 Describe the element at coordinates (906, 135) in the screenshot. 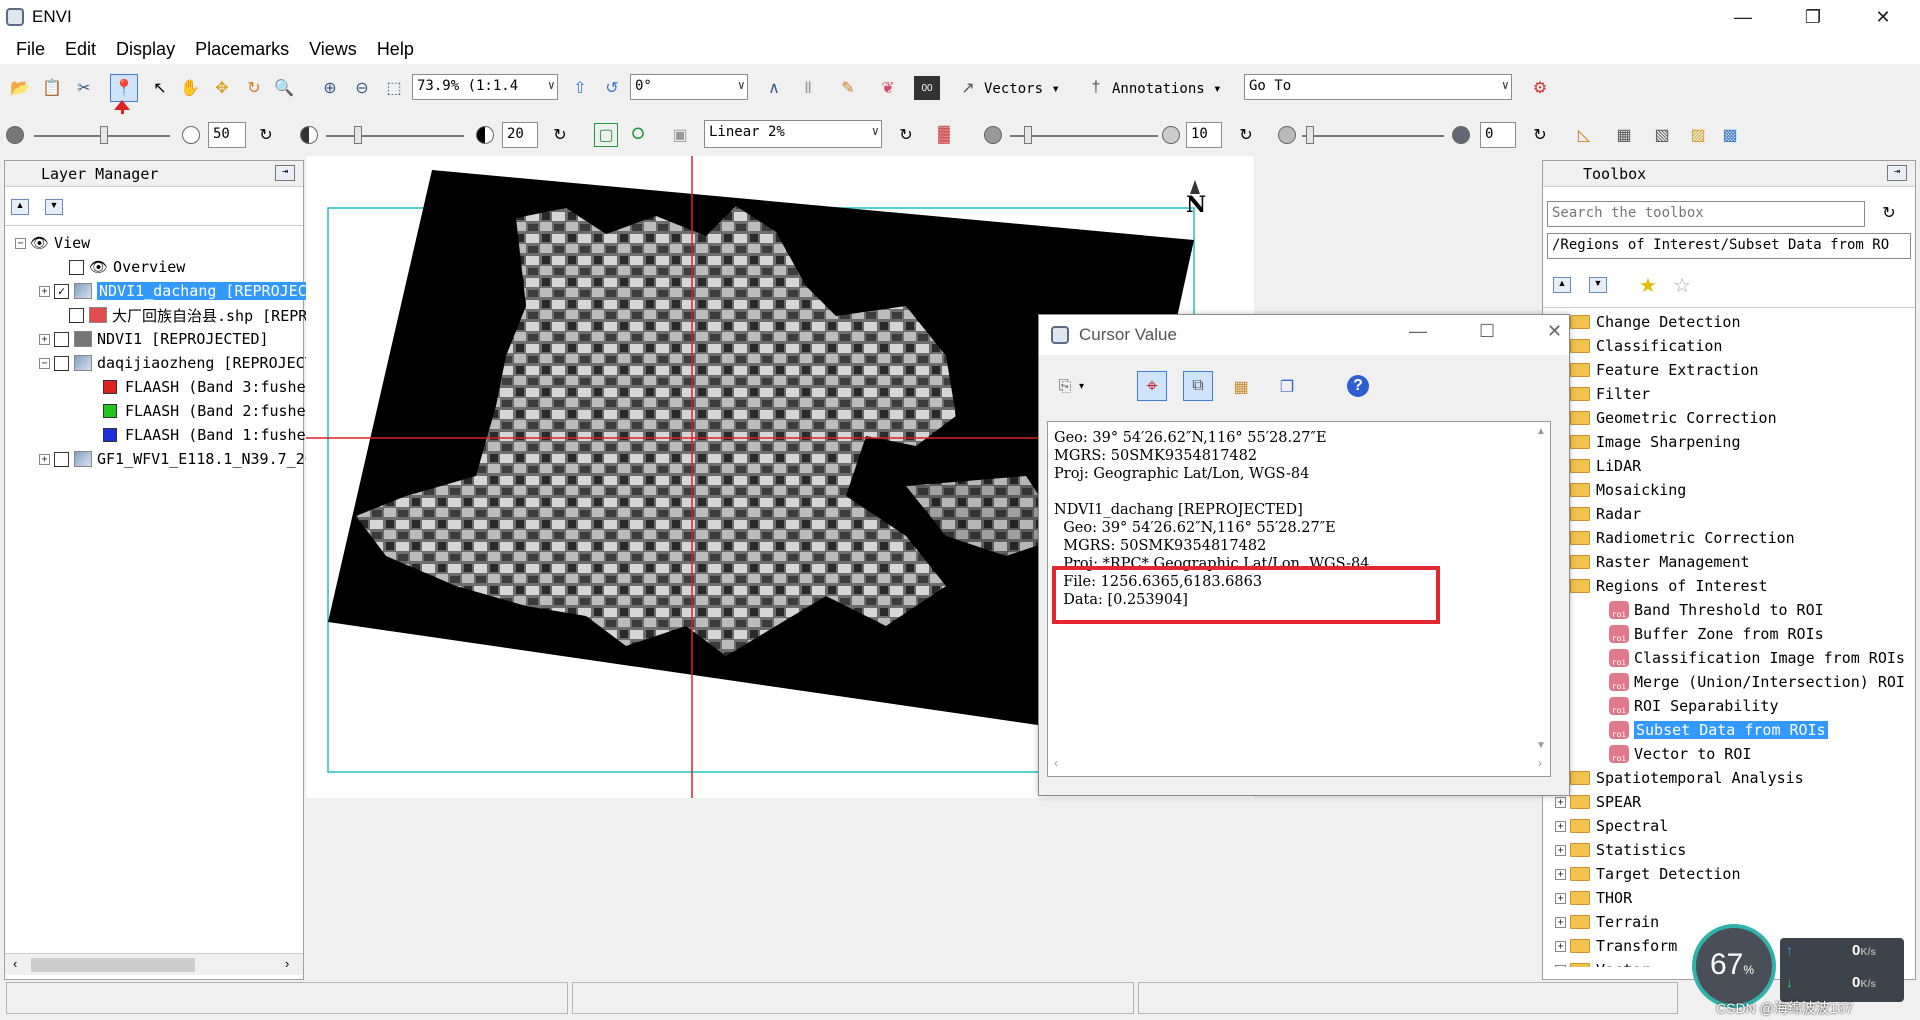

I see `reset-stretch-icon: ↻` at that location.